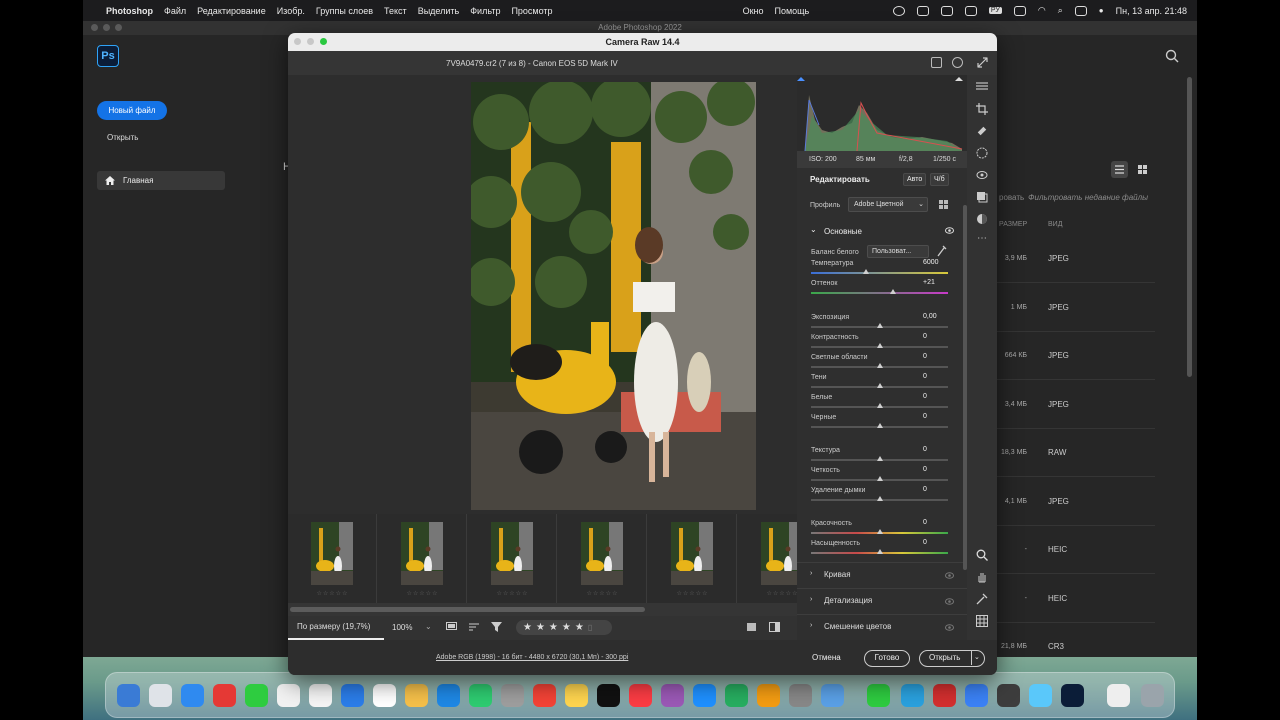 This screenshot has width=1280, height=720. What do you see at coordinates (474, 627) in the screenshot?
I see `sort-icon` at bounding box center [474, 627].